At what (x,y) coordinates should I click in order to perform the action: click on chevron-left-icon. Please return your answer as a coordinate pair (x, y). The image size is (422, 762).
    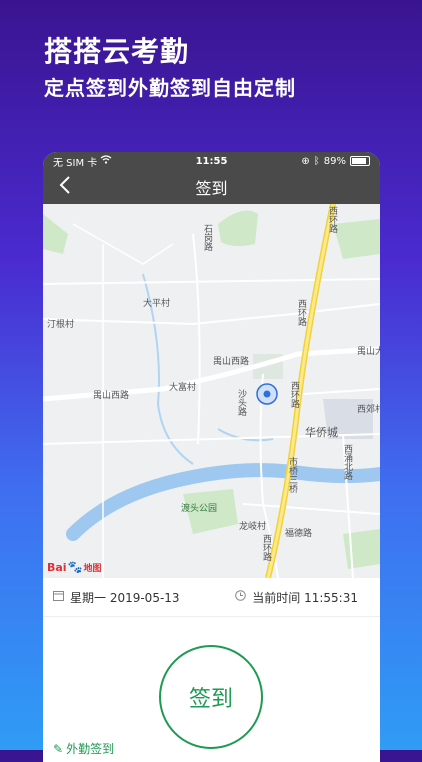
    Looking at the image, I should click on (65, 187).